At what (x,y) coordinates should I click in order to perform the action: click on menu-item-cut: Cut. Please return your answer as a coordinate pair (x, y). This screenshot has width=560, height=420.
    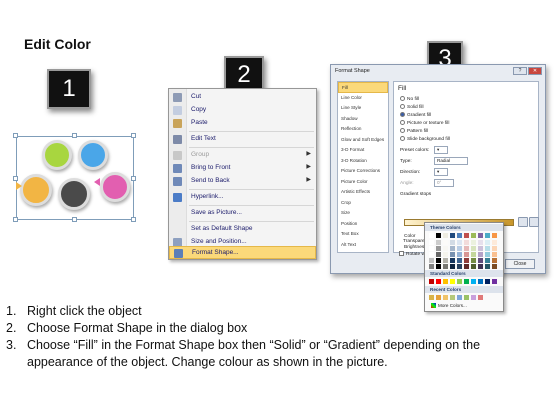
    Looking at the image, I should click on (242, 97).